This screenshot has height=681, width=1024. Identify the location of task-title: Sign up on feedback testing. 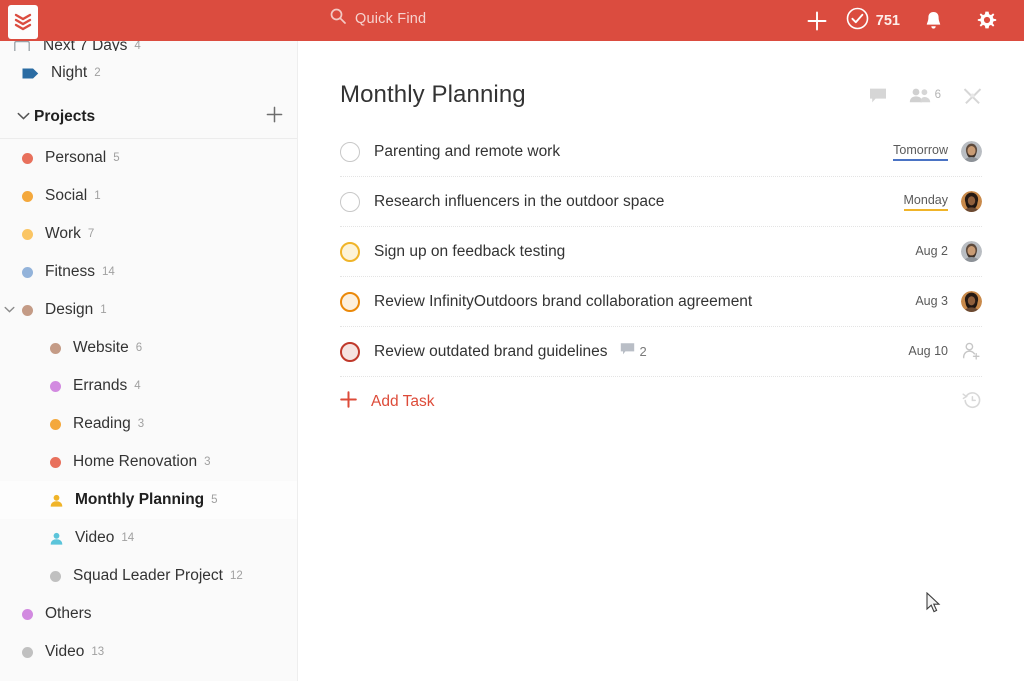
(469, 252).